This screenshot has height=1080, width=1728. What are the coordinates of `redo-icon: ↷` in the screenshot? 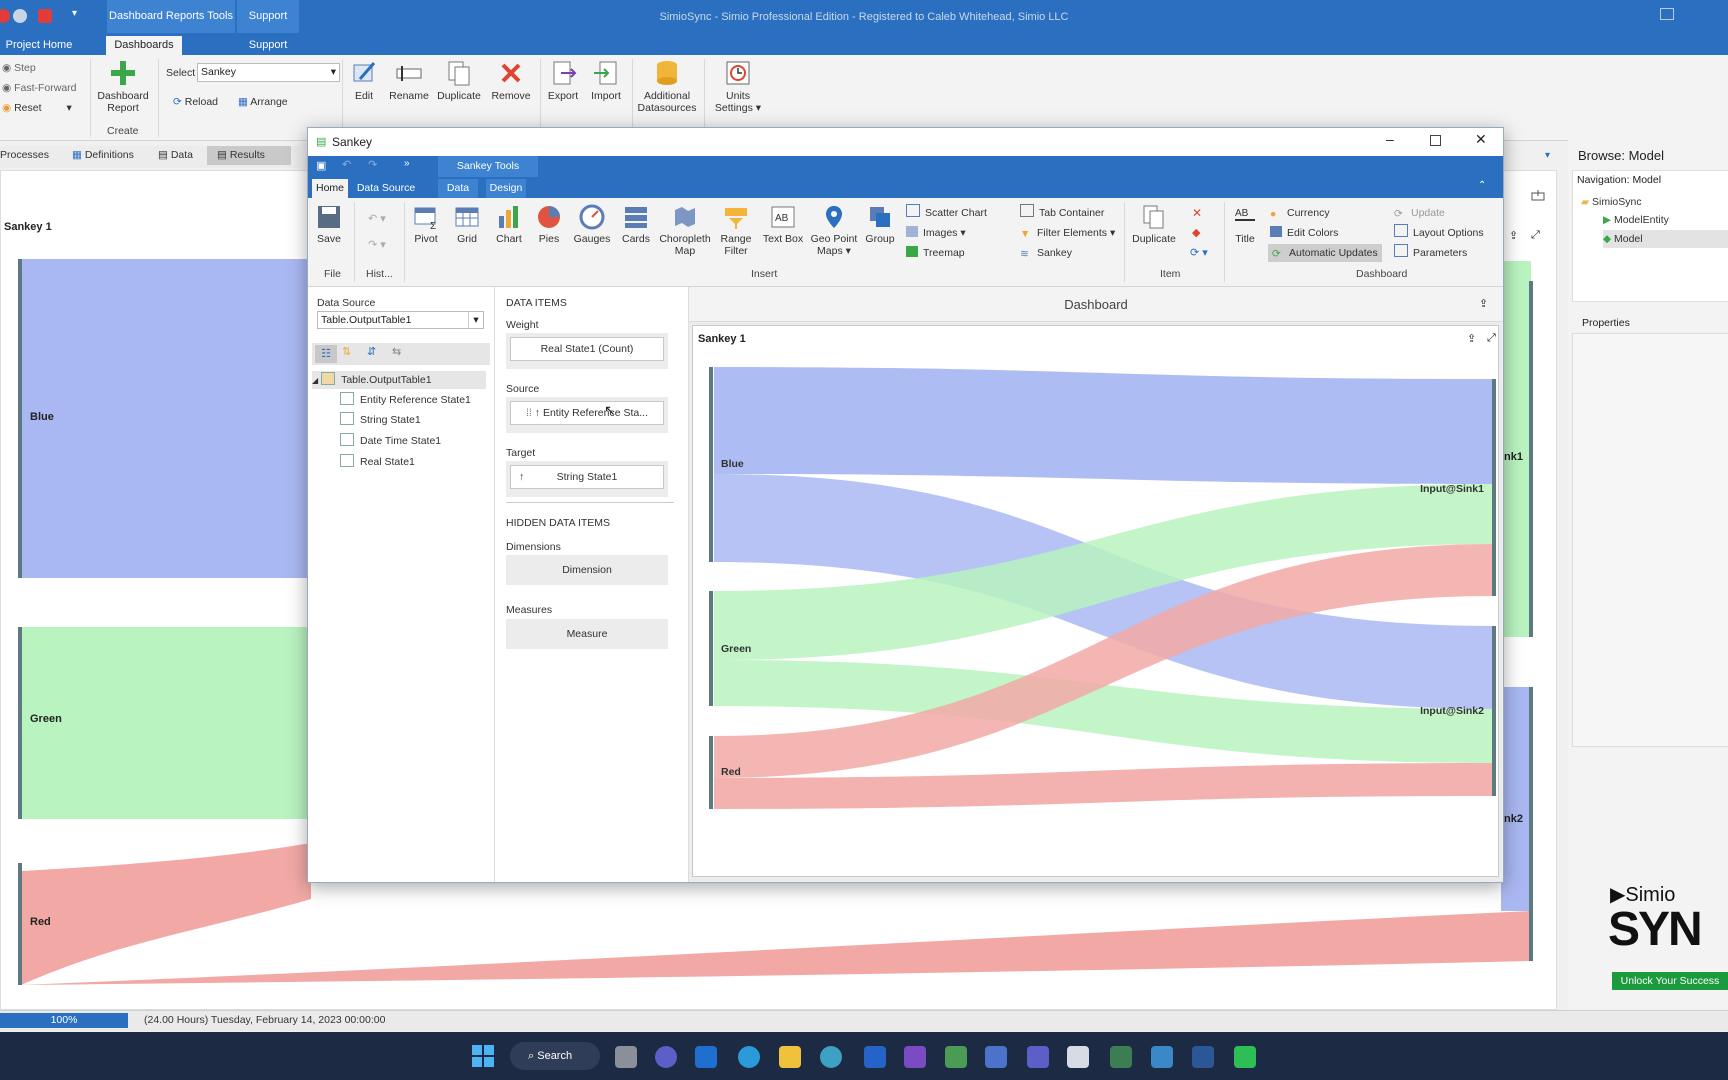 It's located at (372, 164).